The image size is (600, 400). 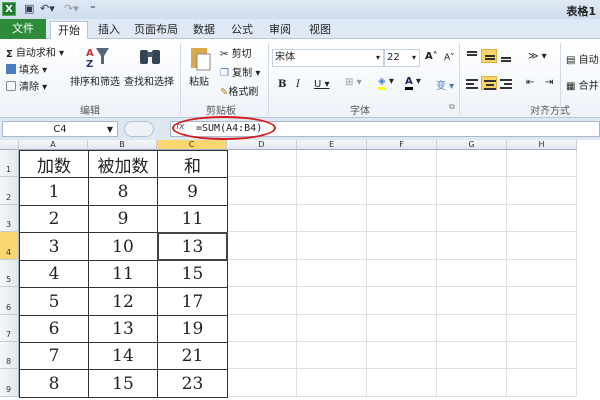 I want to click on row-header-8: 8, so click(x=9, y=355).